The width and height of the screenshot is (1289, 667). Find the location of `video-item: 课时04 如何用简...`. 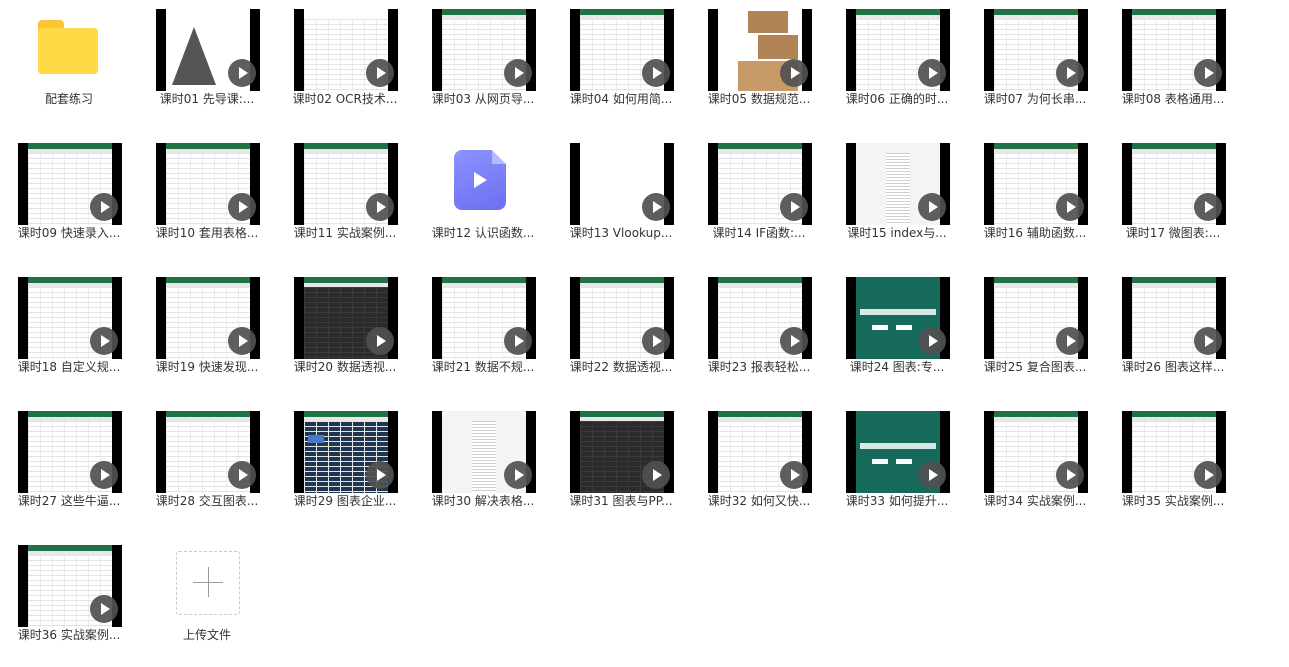

video-item: 课时04 如何用简... is located at coordinates (621, 65).